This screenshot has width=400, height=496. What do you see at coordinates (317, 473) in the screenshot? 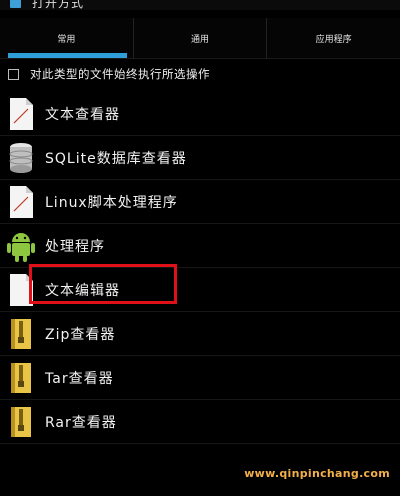
I see `watermark: www.qinpinchang.com` at bounding box center [317, 473].